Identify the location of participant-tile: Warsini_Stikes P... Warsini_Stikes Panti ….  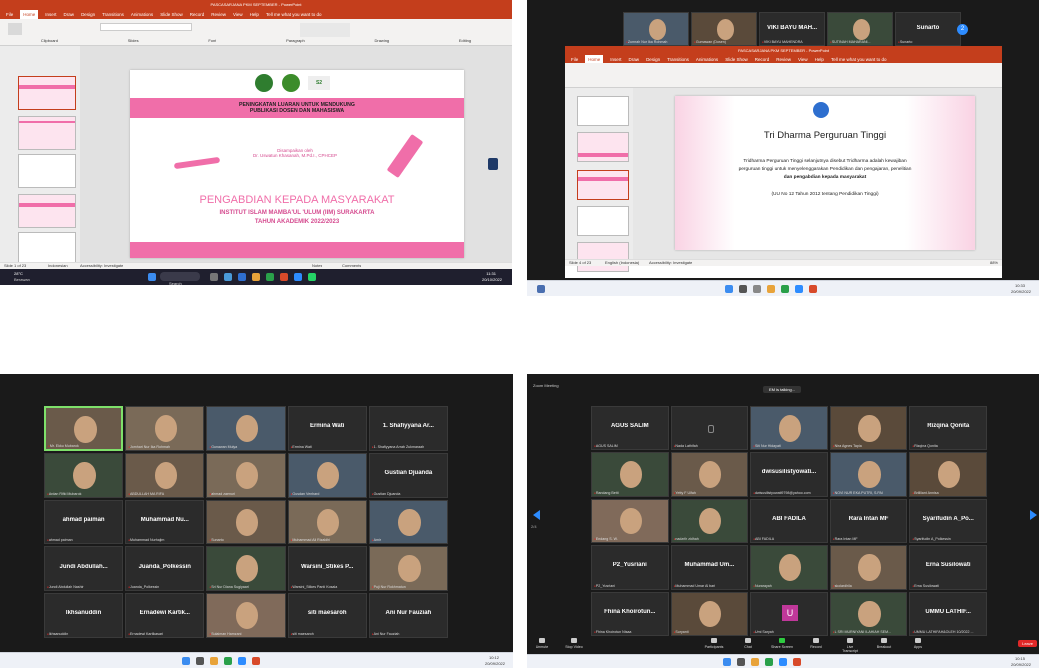
(327, 569).